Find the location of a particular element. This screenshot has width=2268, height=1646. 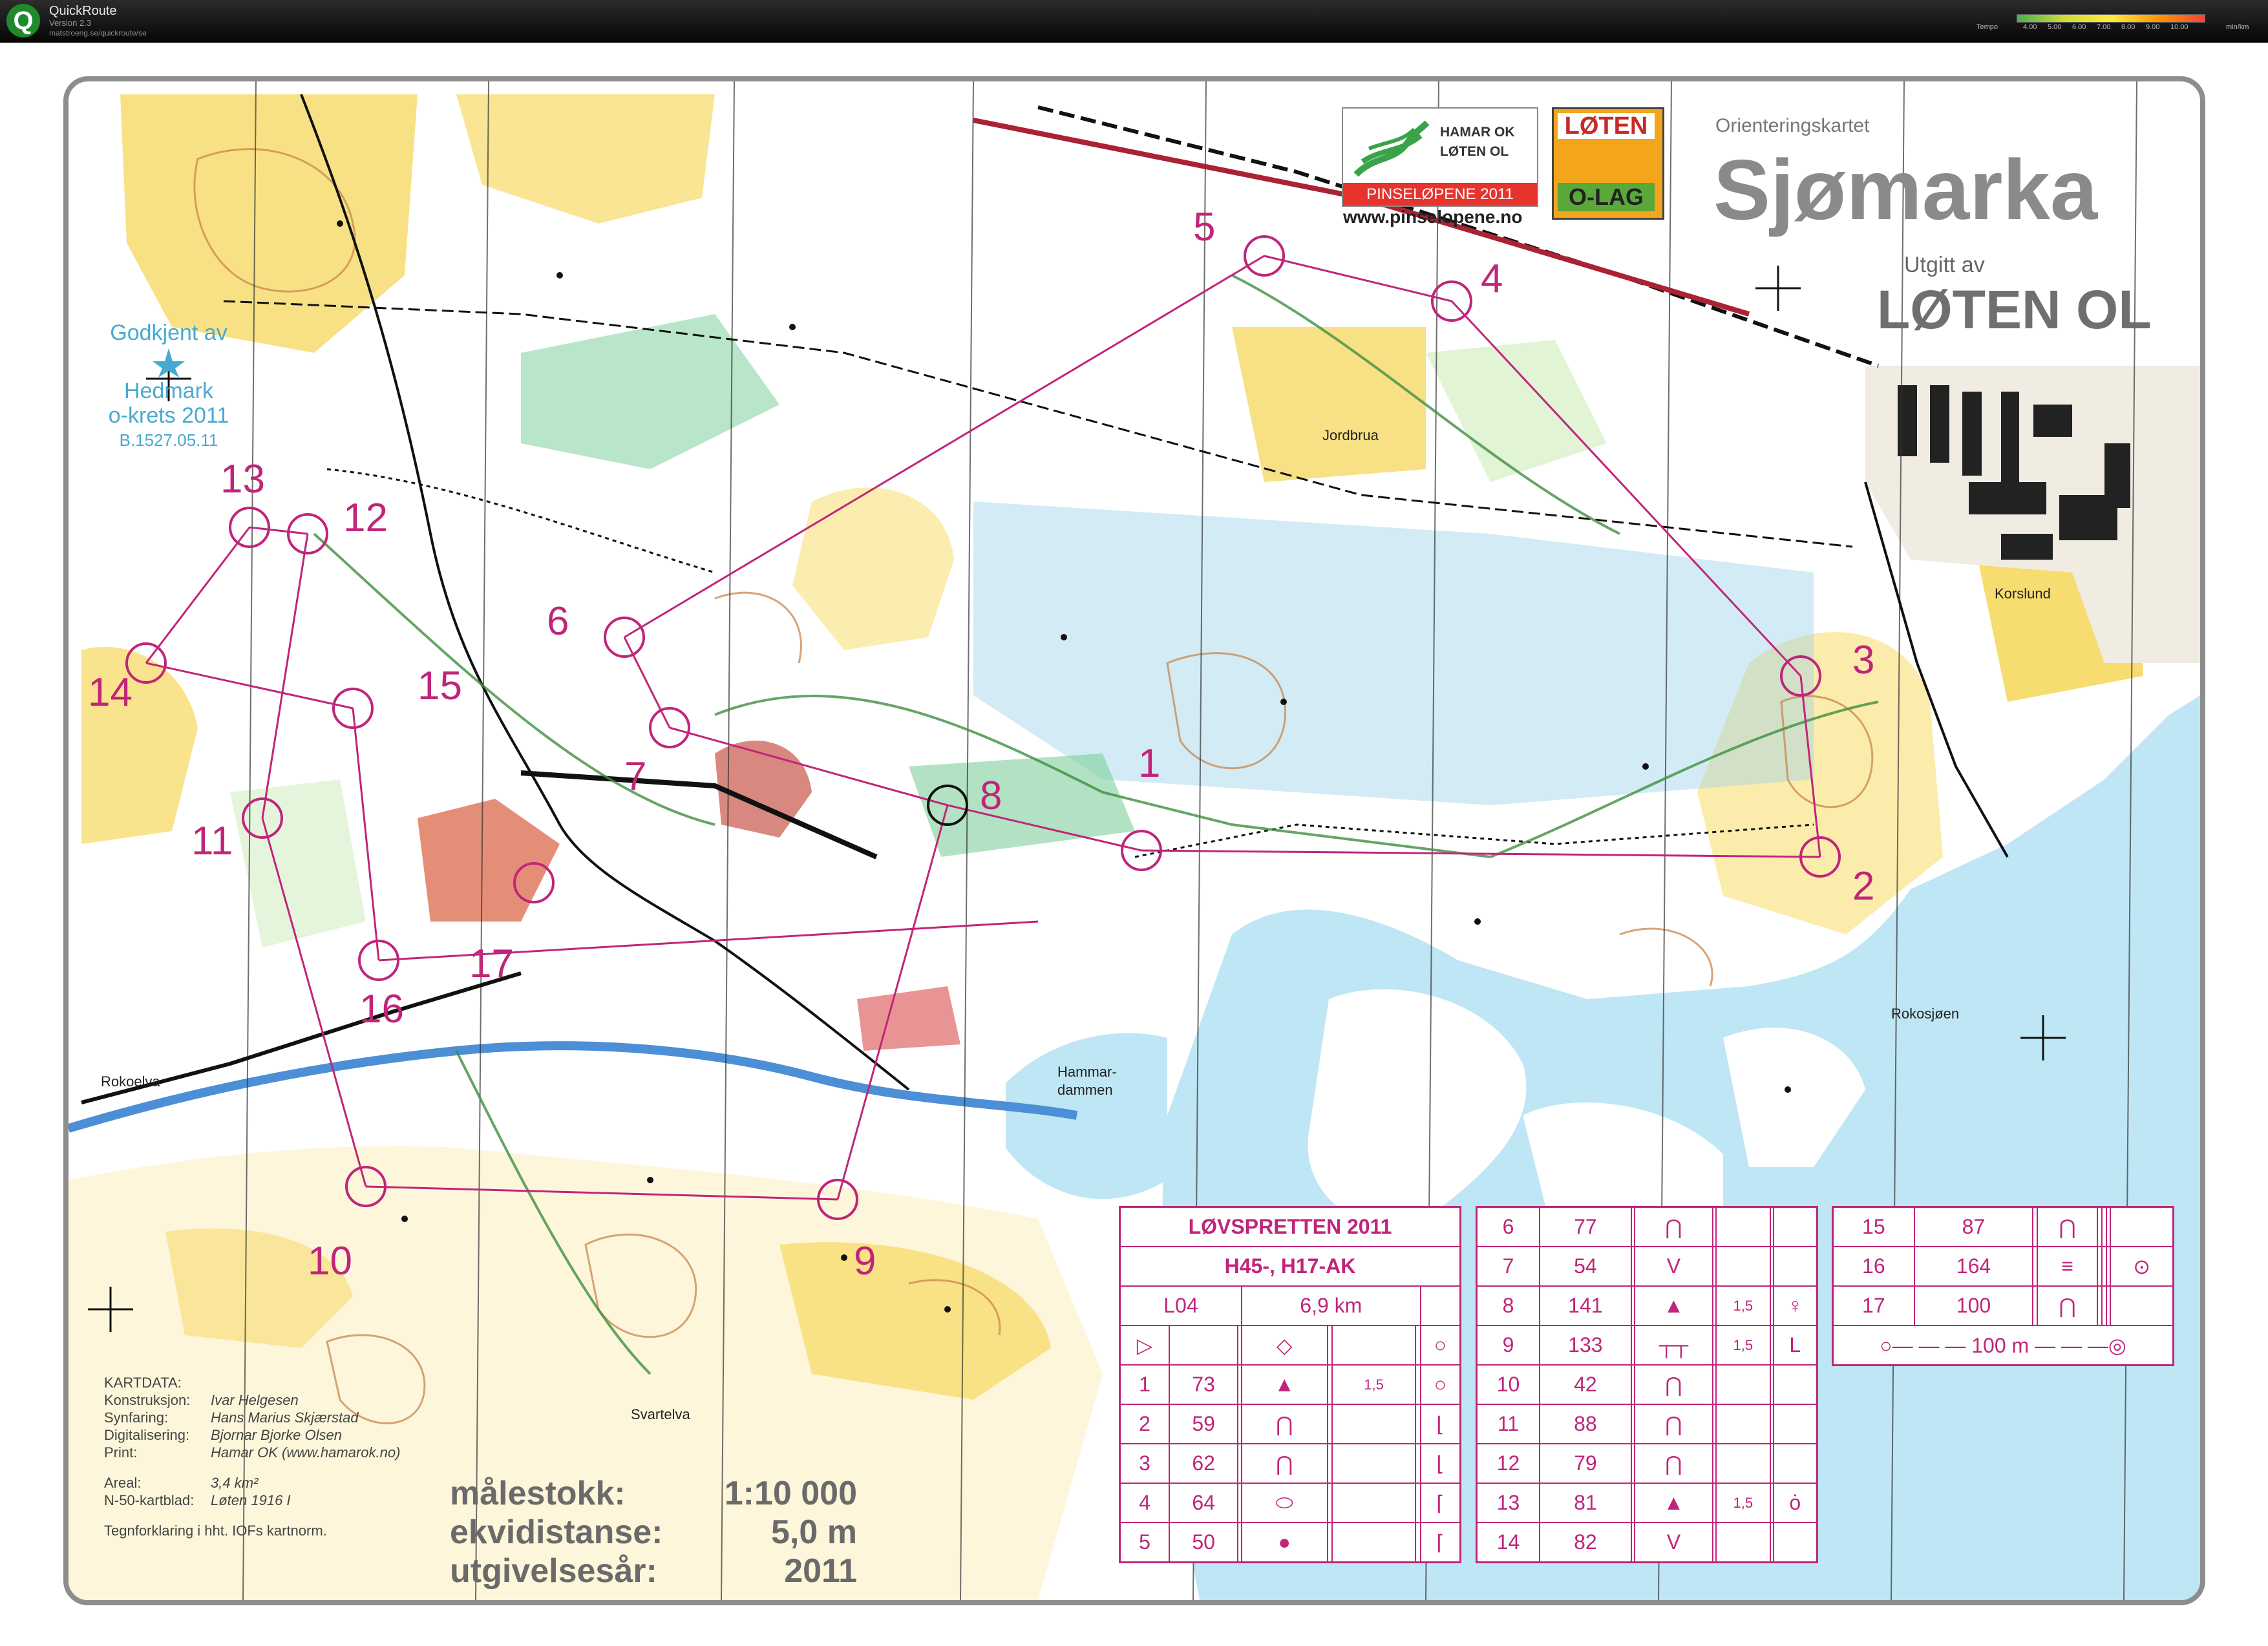

control-number: 5 is located at coordinates (1204, 227).